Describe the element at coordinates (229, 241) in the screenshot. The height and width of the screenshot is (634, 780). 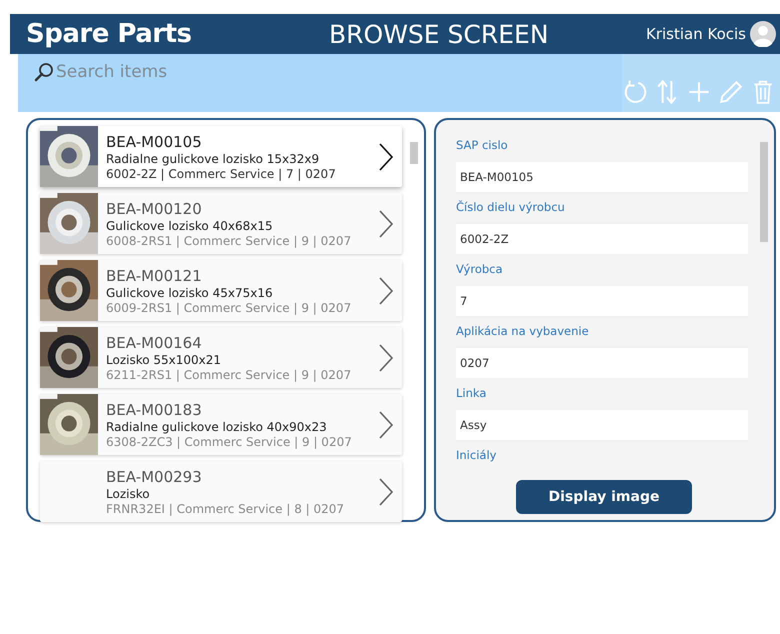
I see `item-details: 6008-2RS1 | Commerc Service | 9 | 0207` at that location.